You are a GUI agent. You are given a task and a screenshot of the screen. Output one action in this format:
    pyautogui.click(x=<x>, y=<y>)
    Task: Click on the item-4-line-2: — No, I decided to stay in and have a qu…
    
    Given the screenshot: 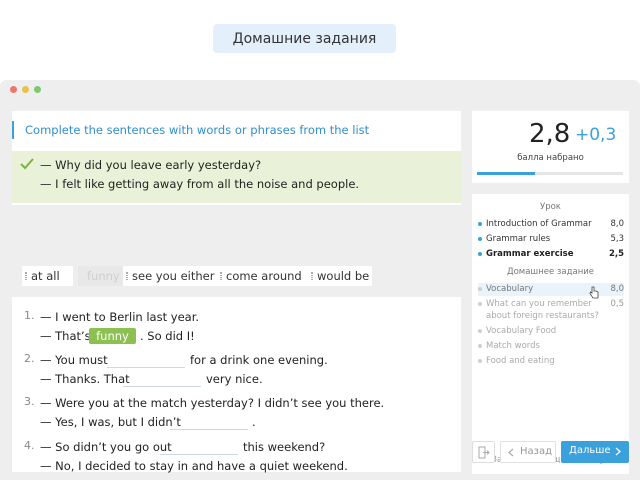 What is the action you would take?
    pyautogui.click(x=194, y=466)
    